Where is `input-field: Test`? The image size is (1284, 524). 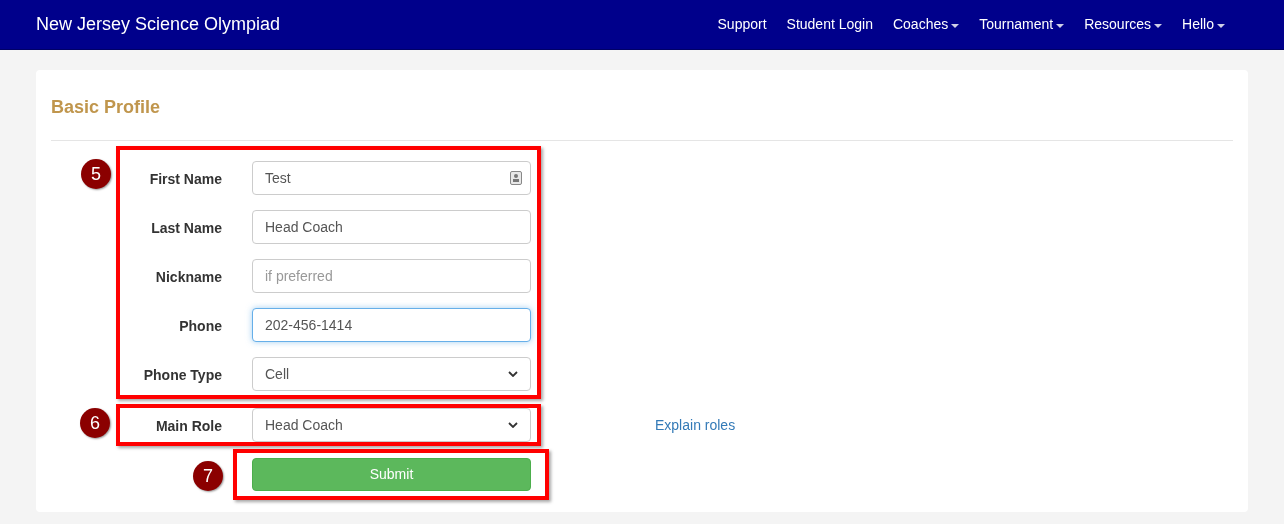
input-field: Test is located at coordinates (391, 178).